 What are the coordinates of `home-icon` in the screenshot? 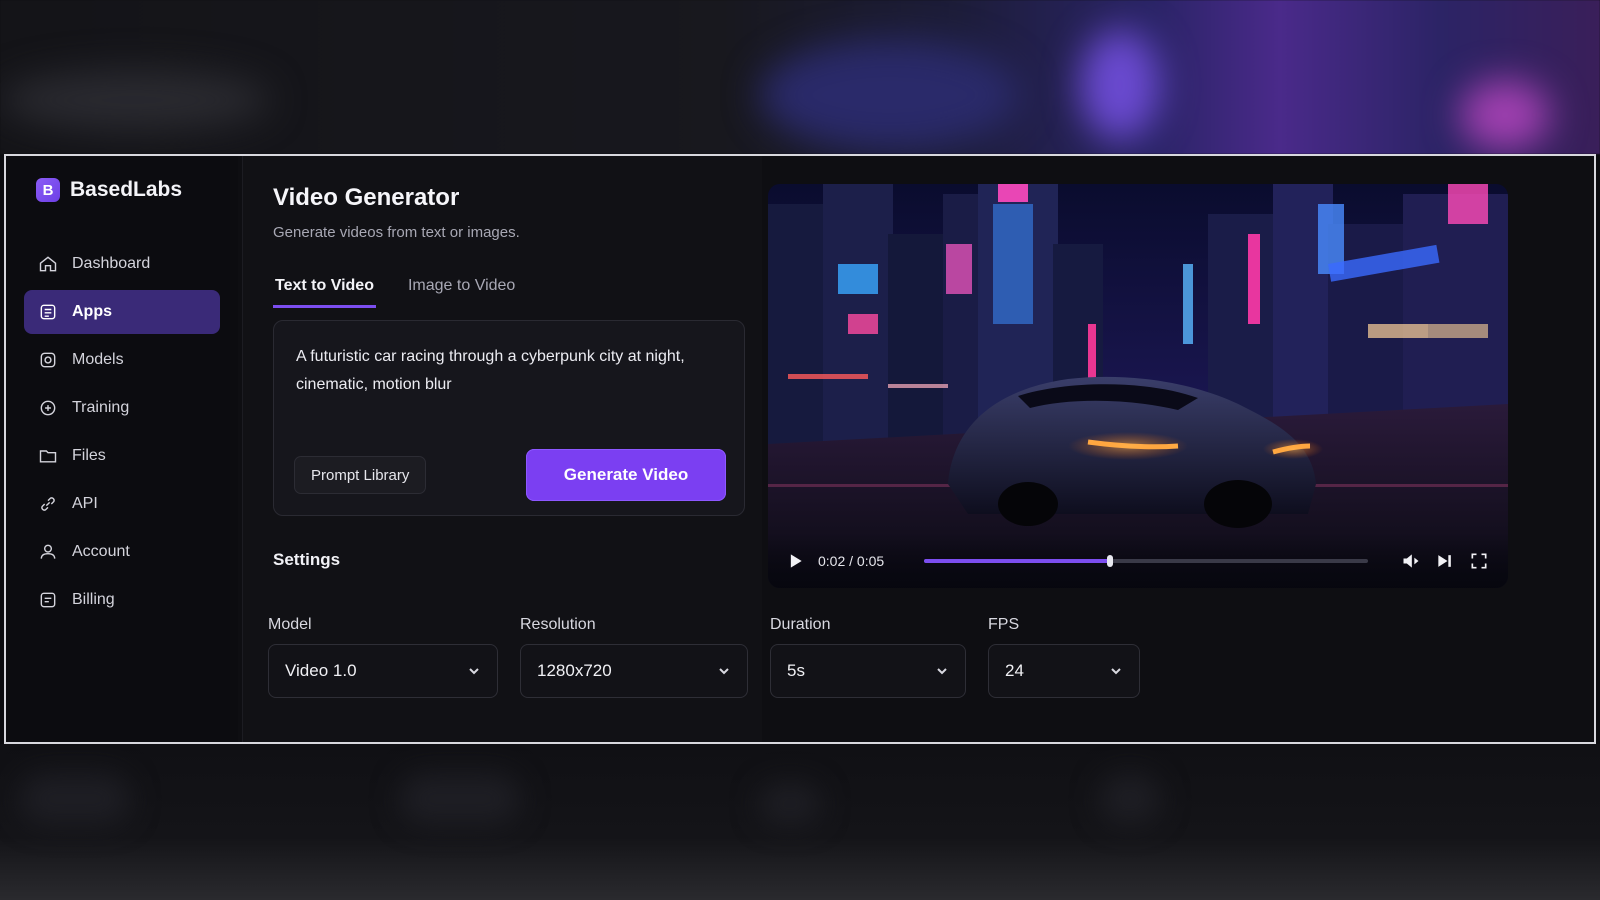 It's located at (48, 264).